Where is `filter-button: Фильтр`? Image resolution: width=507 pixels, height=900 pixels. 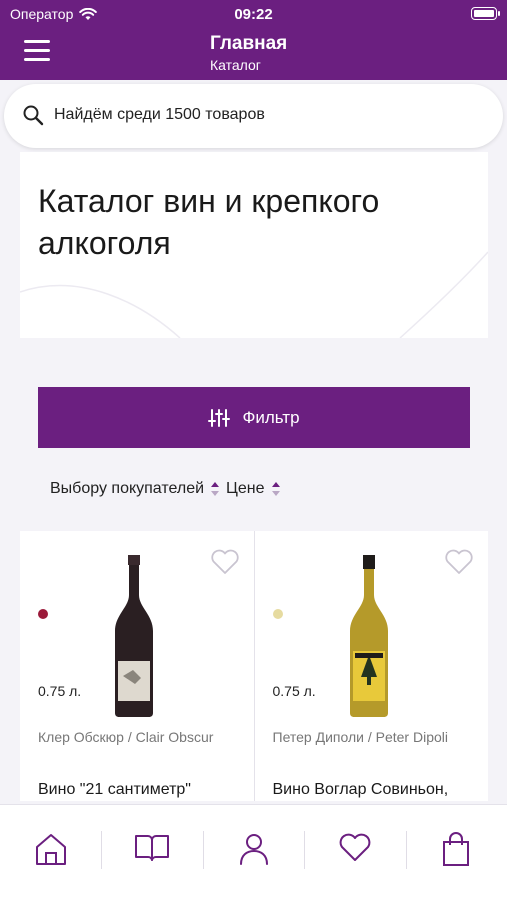
filter-button: Фильтр is located at coordinates (254, 417).